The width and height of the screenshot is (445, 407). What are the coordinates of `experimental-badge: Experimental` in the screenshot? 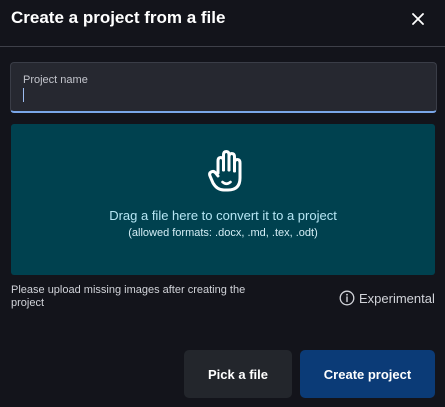 It's located at (387, 298).